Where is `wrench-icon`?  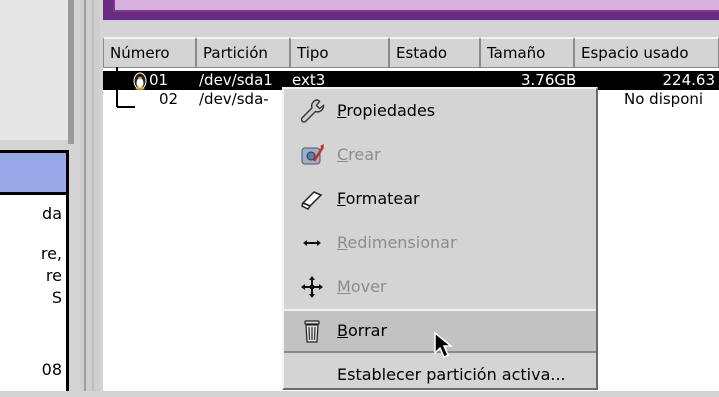 wrench-icon is located at coordinates (312, 111).